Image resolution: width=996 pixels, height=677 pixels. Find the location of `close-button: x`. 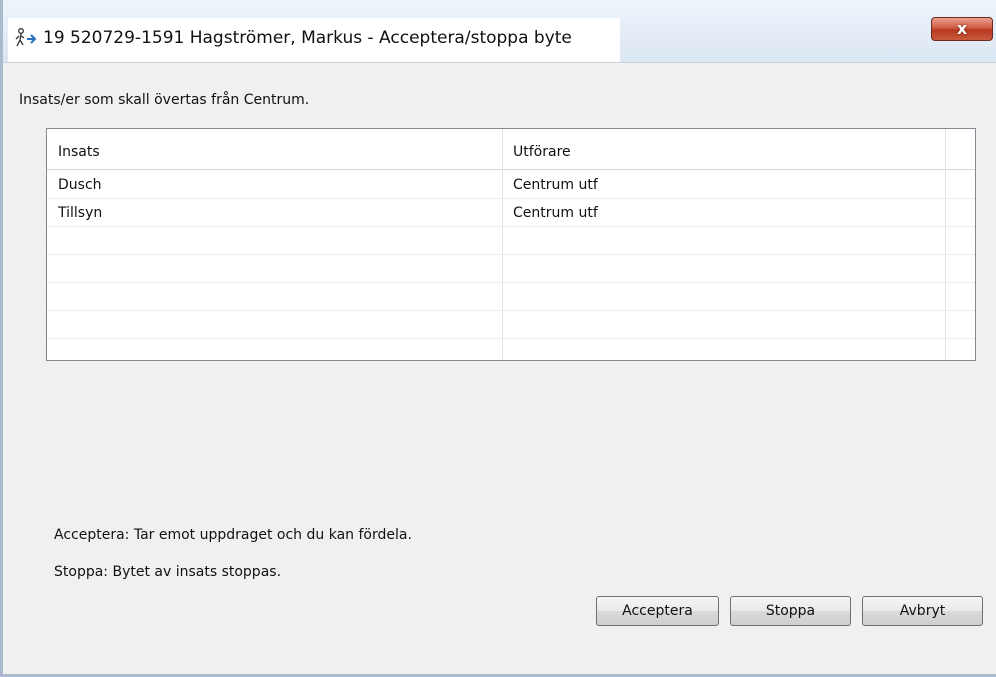

close-button: x is located at coordinates (962, 29).